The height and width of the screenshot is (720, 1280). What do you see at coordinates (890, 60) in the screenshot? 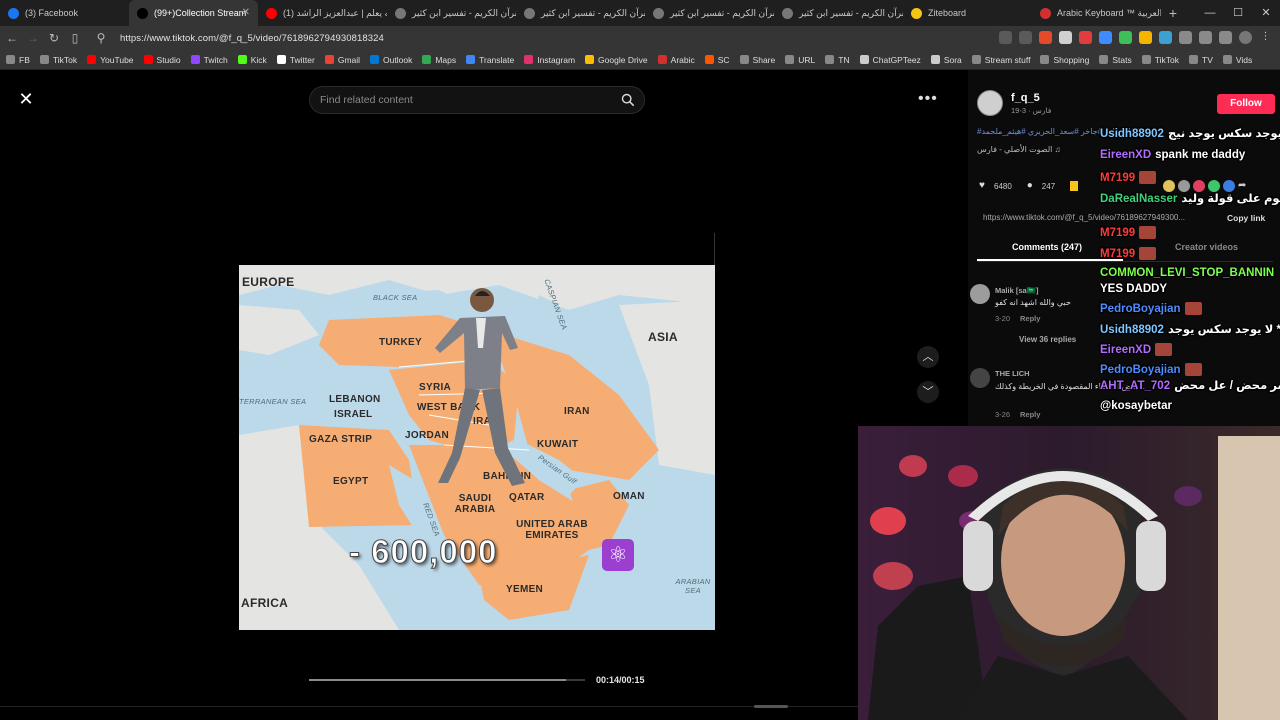
I see `bookmark-item: ChatGPTeez` at bounding box center [890, 60].